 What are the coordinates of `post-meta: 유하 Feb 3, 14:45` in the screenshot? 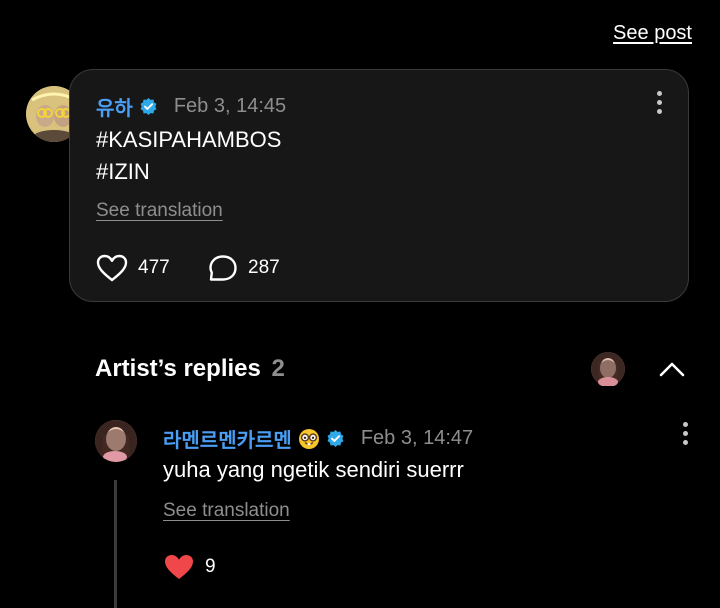 It's located at (191, 106).